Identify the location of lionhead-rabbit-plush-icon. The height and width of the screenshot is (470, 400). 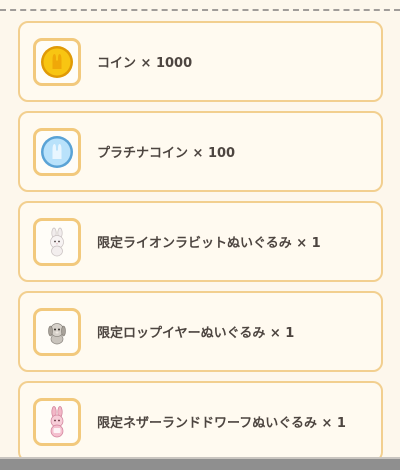
(57, 241).